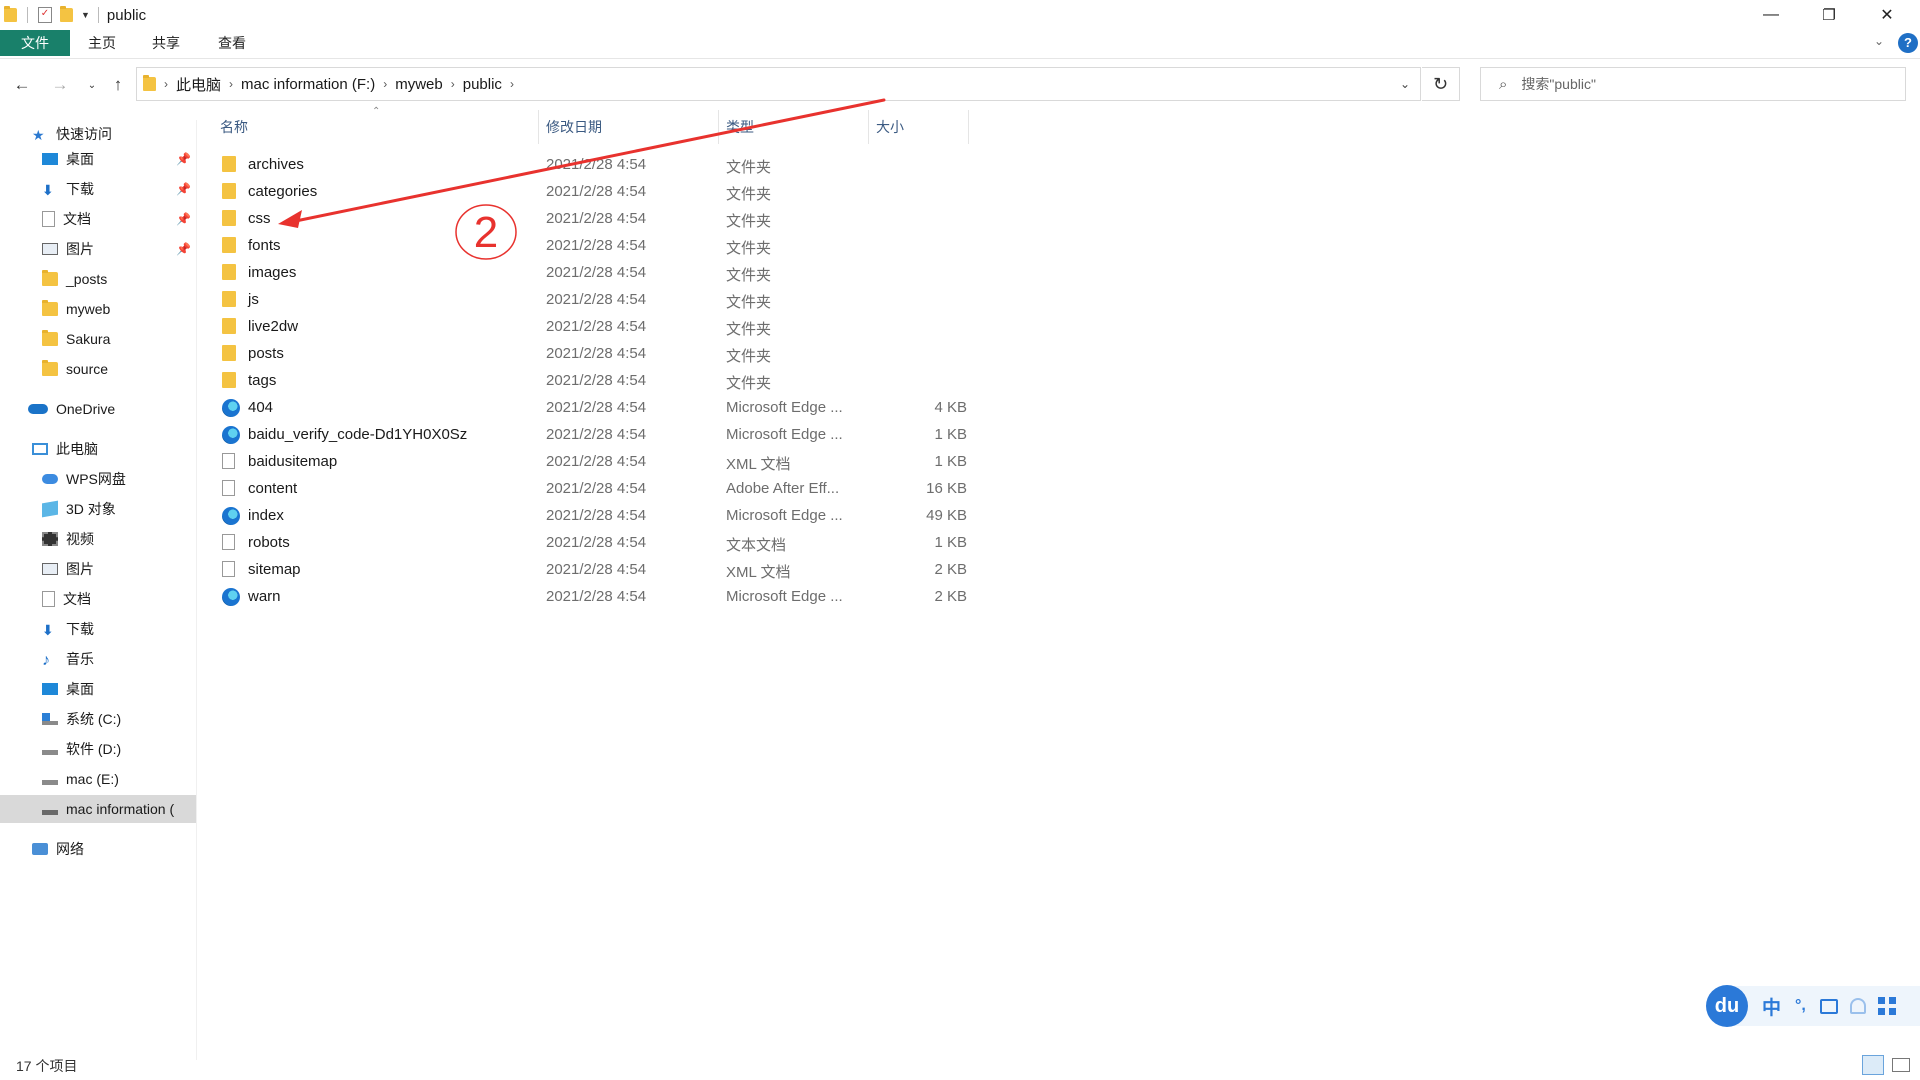 The width and height of the screenshot is (1920, 1080). I want to click on annotation-overlay: 2, so click(582, 179).